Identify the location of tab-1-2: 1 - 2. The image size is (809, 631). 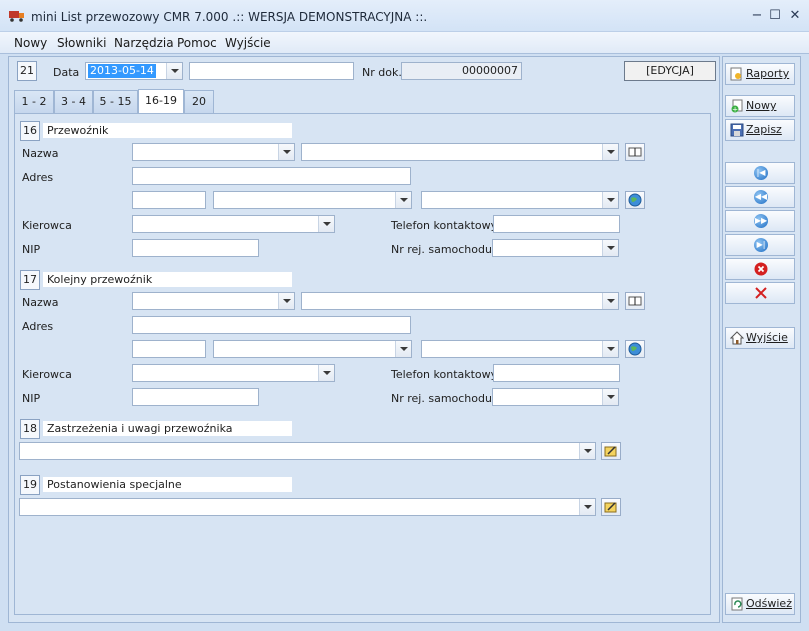
(34, 101).